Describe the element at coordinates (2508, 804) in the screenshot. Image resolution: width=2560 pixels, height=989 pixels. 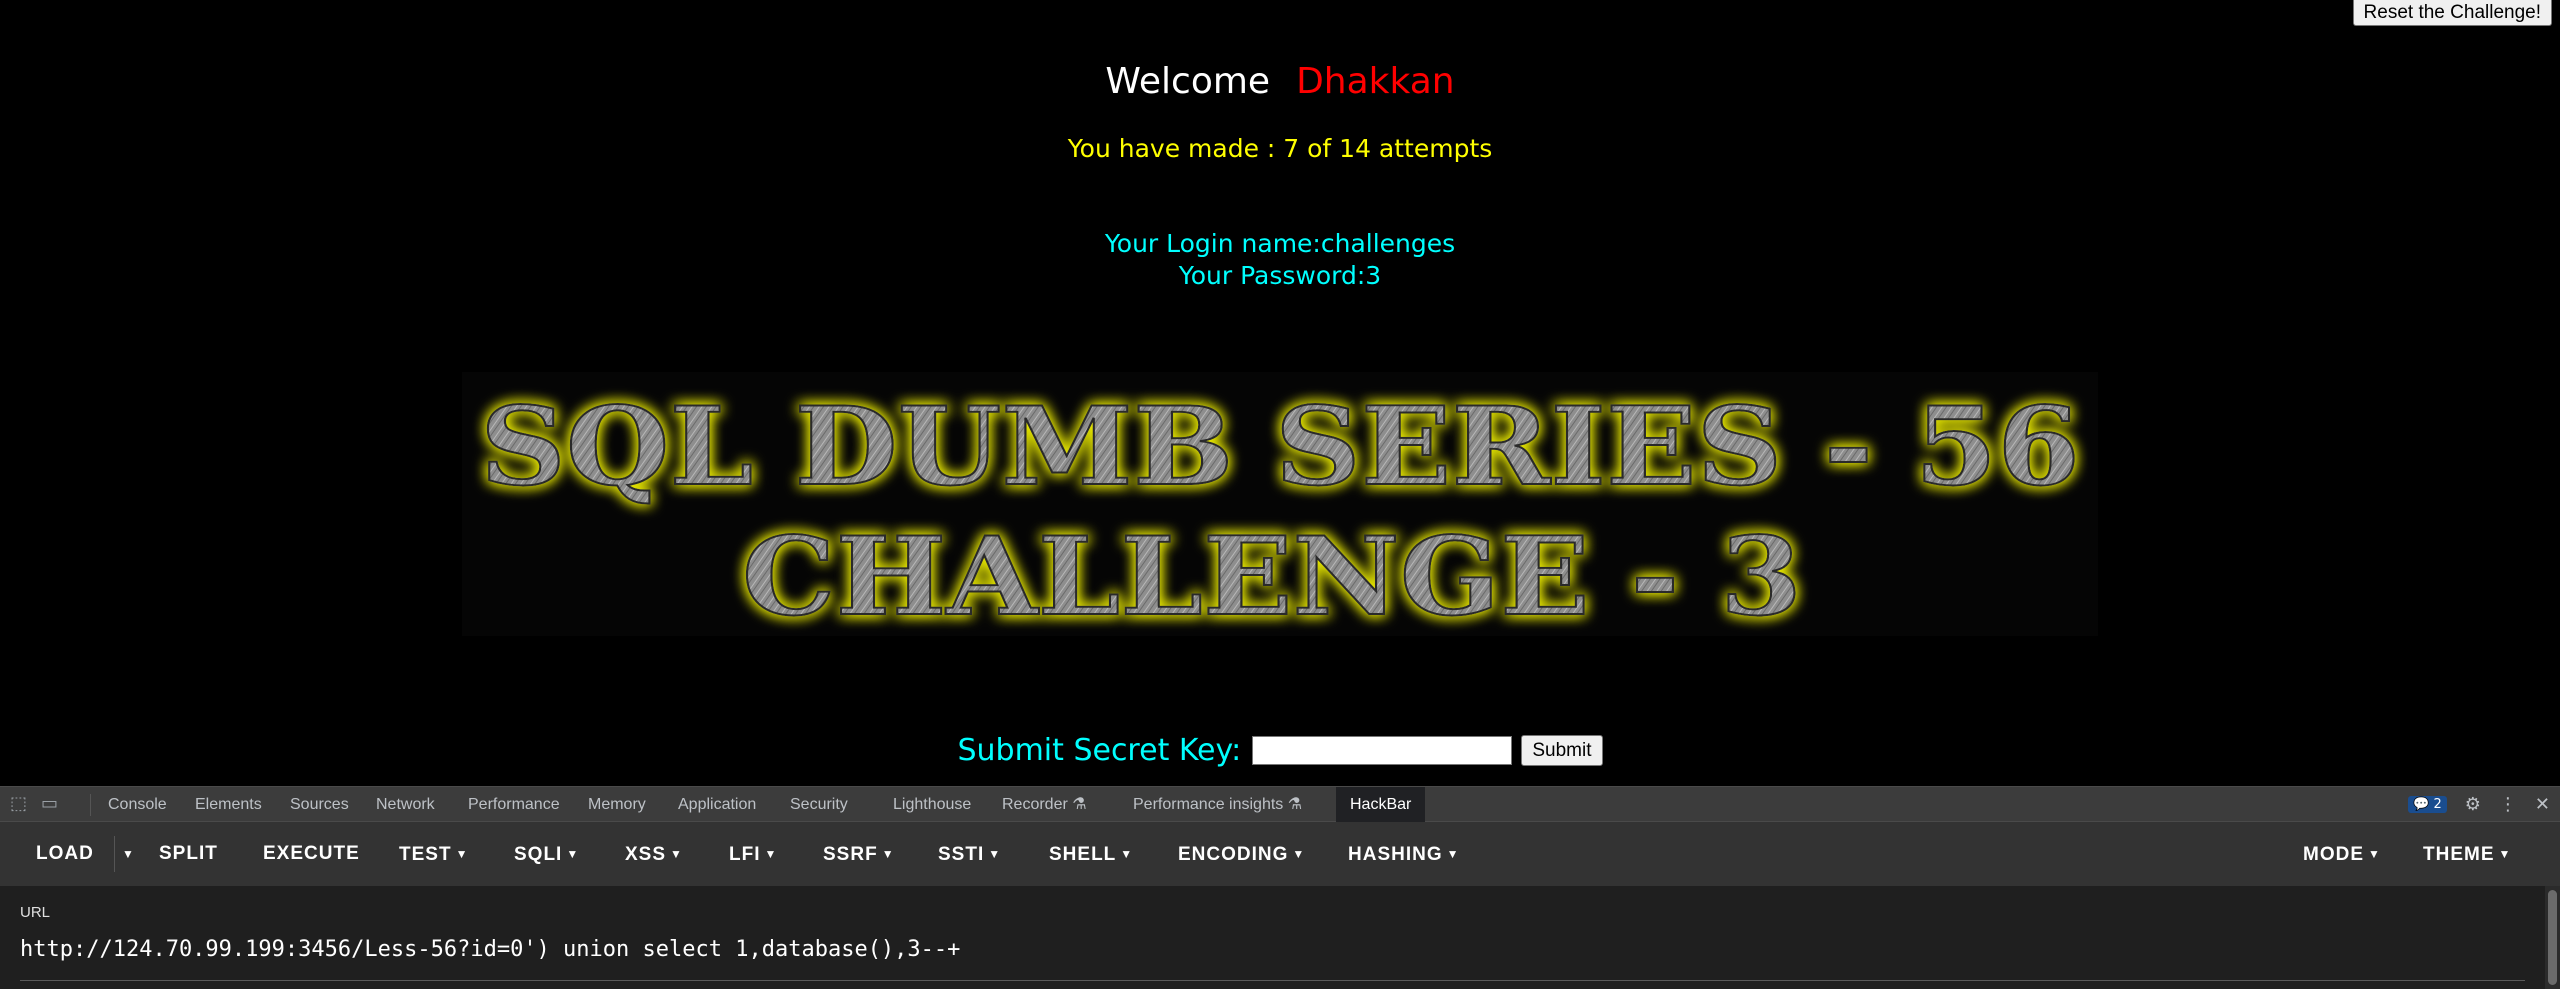
I see `more-icon: ⋮` at that location.